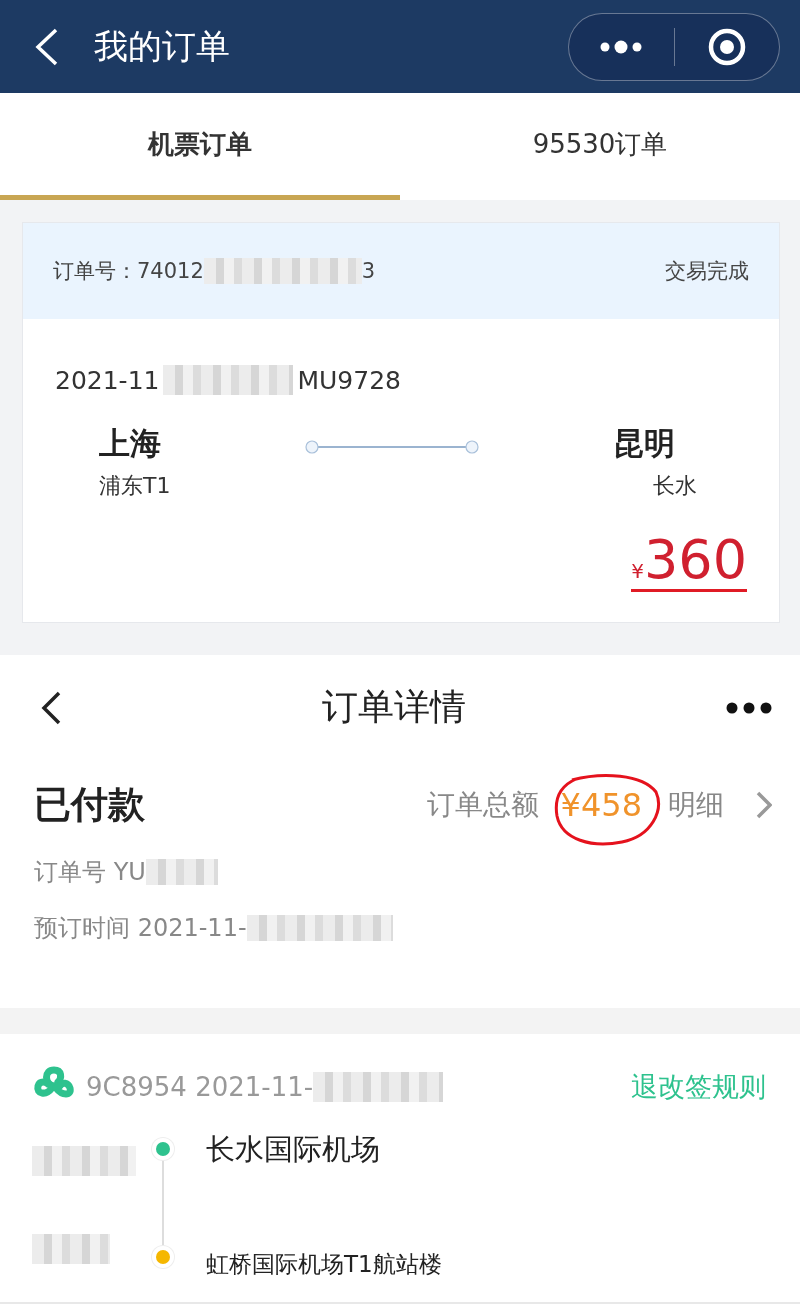 The height and width of the screenshot is (1310, 800). Describe the element at coordinates (135, 486) in the screenshot. I see `origin-airport: 浦东T1` at that location.